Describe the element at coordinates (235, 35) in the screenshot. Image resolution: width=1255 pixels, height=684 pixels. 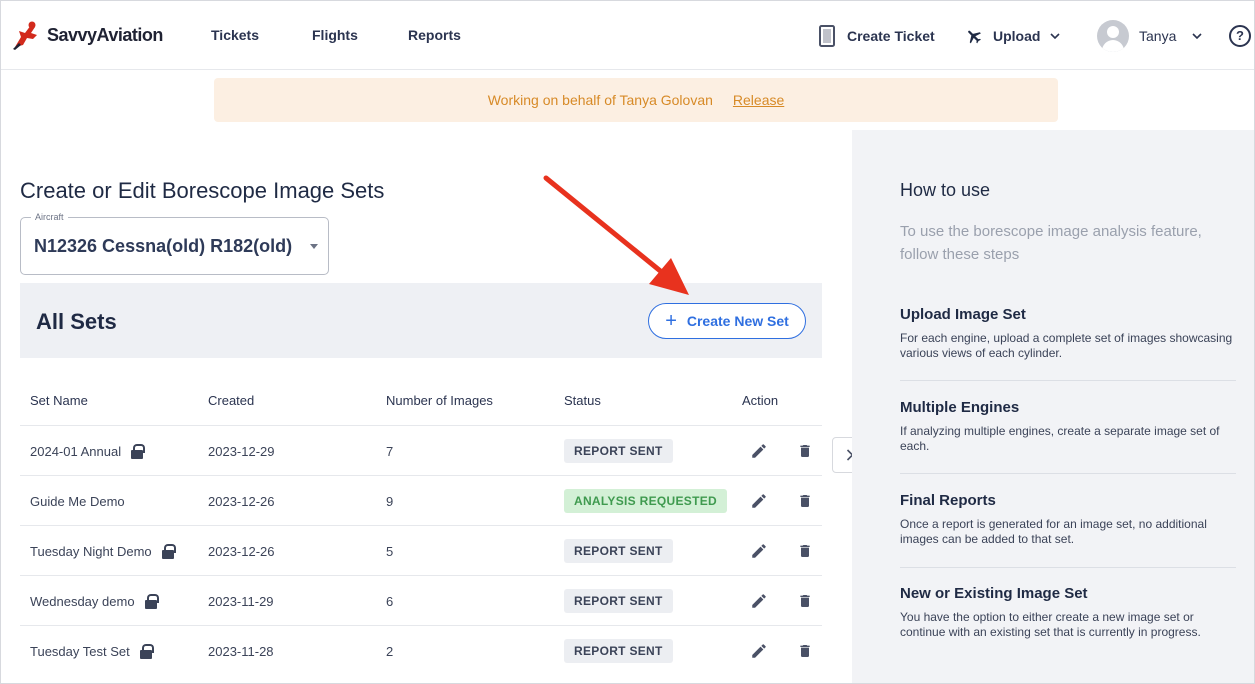
I see `nav-tickets: Tickets` at that location.